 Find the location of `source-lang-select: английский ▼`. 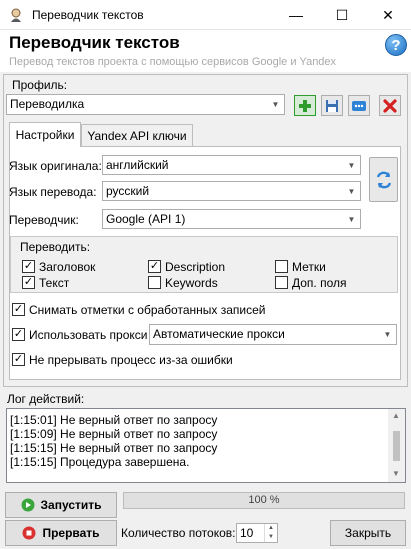

source-lang-select: английский ▼ is located at coordinates (231, 165).